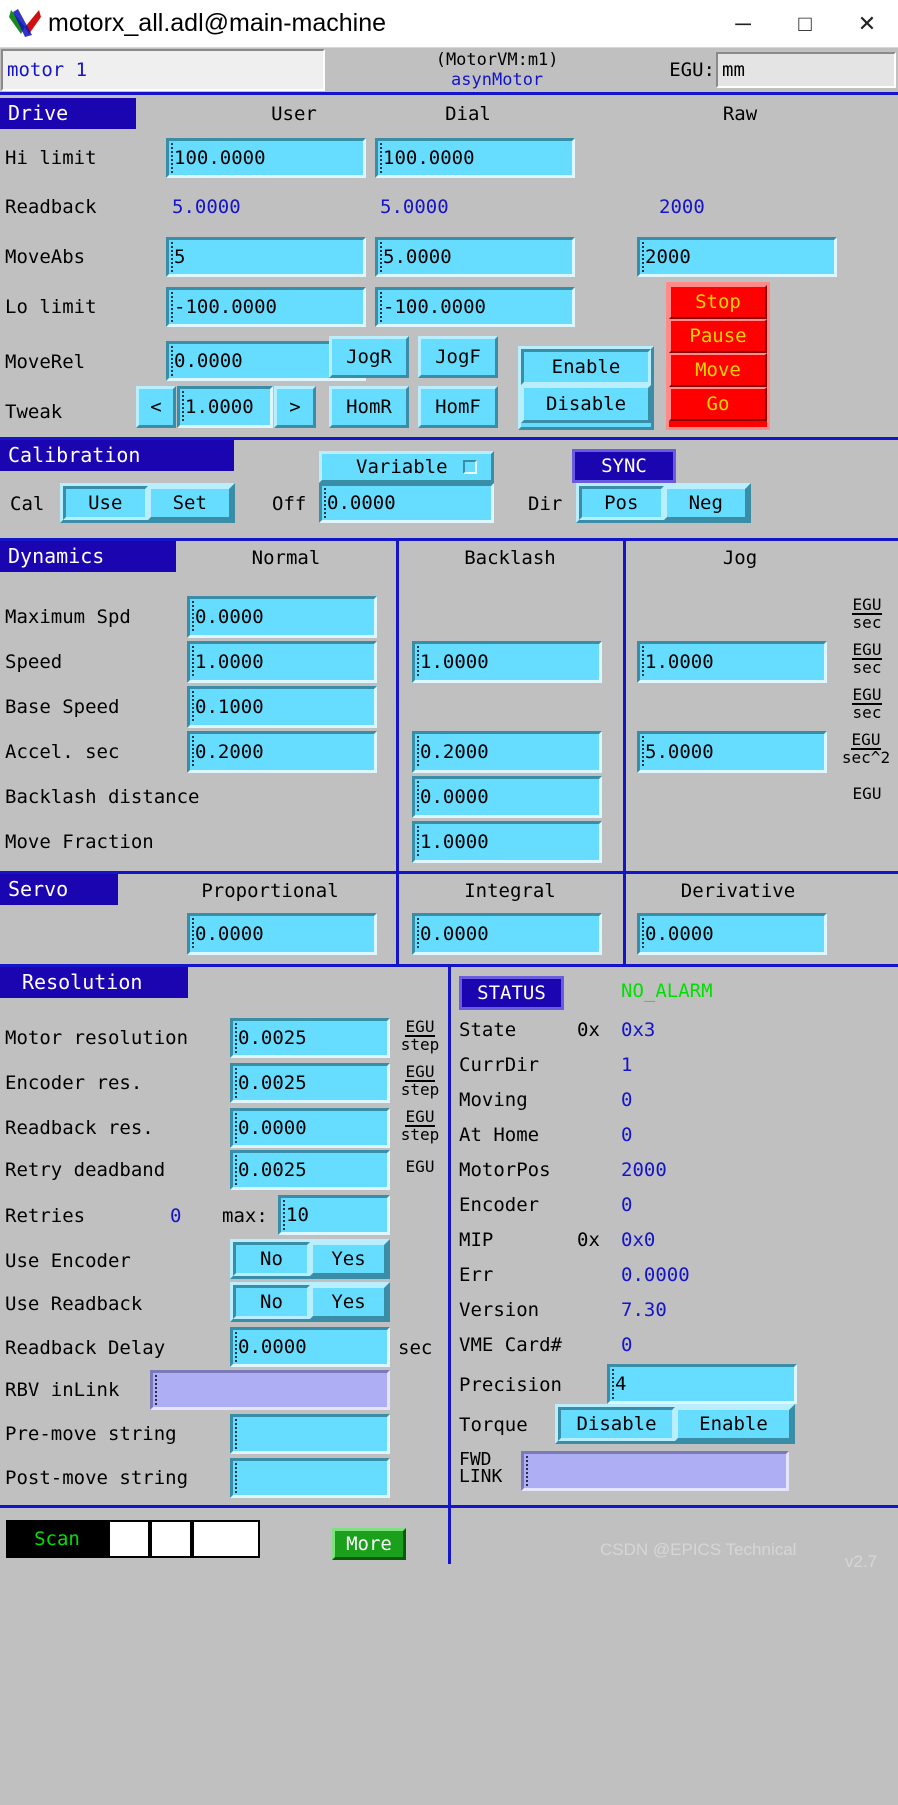  I want to click on disable-button: Disable, so click(586, 404).